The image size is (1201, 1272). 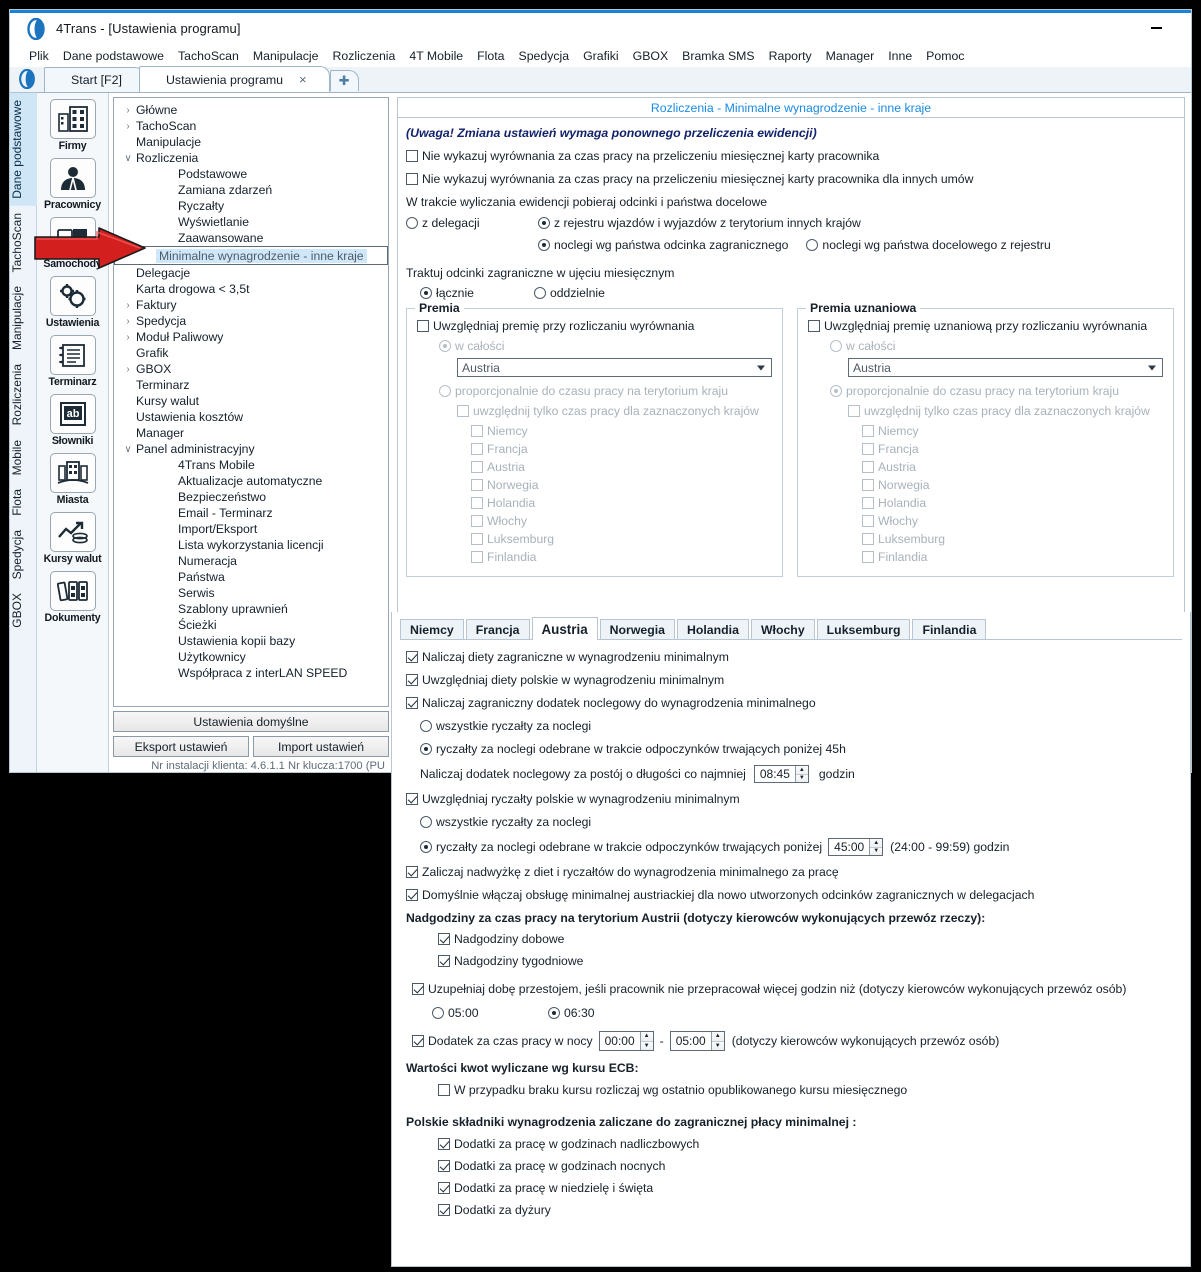 What do you see at coordinates (251, 401) in the screenshot?
I see `tree-node-kursy-walut: Kursy walut` at bounding box center [251, 401].